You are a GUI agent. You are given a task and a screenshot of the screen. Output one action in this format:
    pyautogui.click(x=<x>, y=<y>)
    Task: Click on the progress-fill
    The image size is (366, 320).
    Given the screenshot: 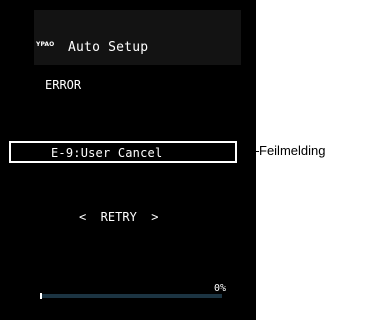 What is the action you would take?
    pyautogui.click(x=41, y=296)
    